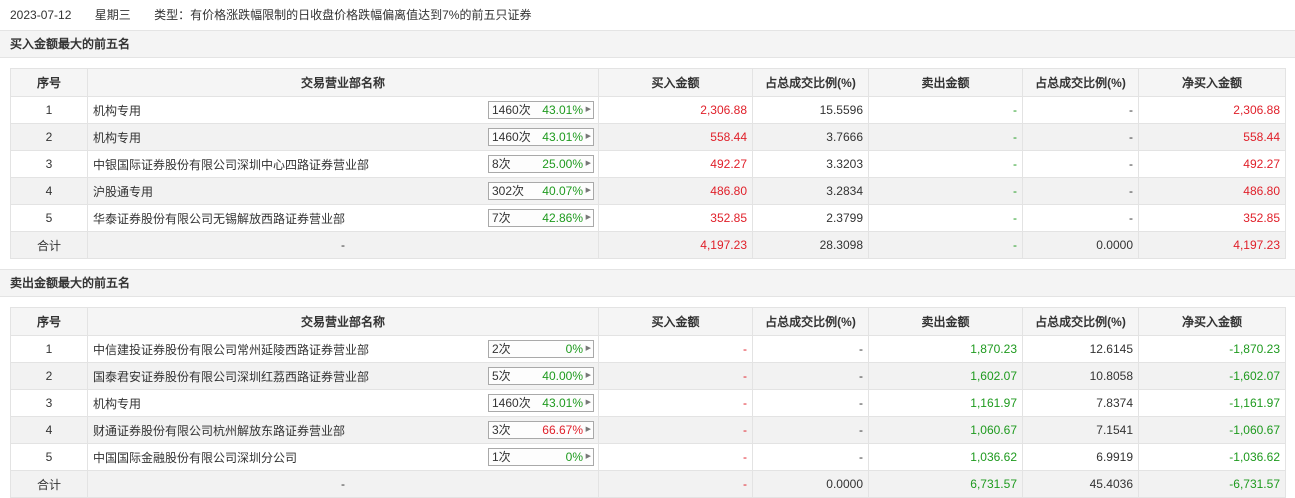  I want to click on net-amount: 486.80, so click(1212, 191).